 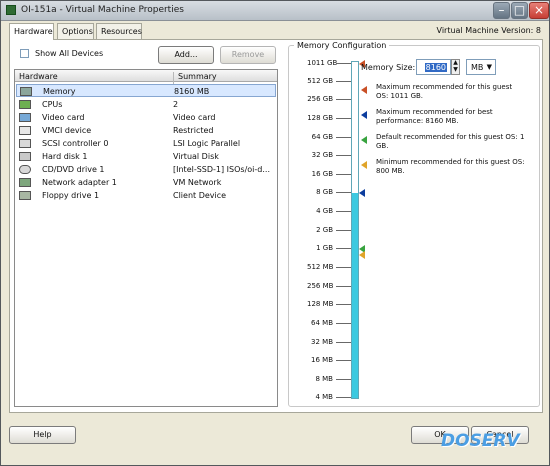 I want to click on hardware-name: VMCI device, so click(x=67, y=130).